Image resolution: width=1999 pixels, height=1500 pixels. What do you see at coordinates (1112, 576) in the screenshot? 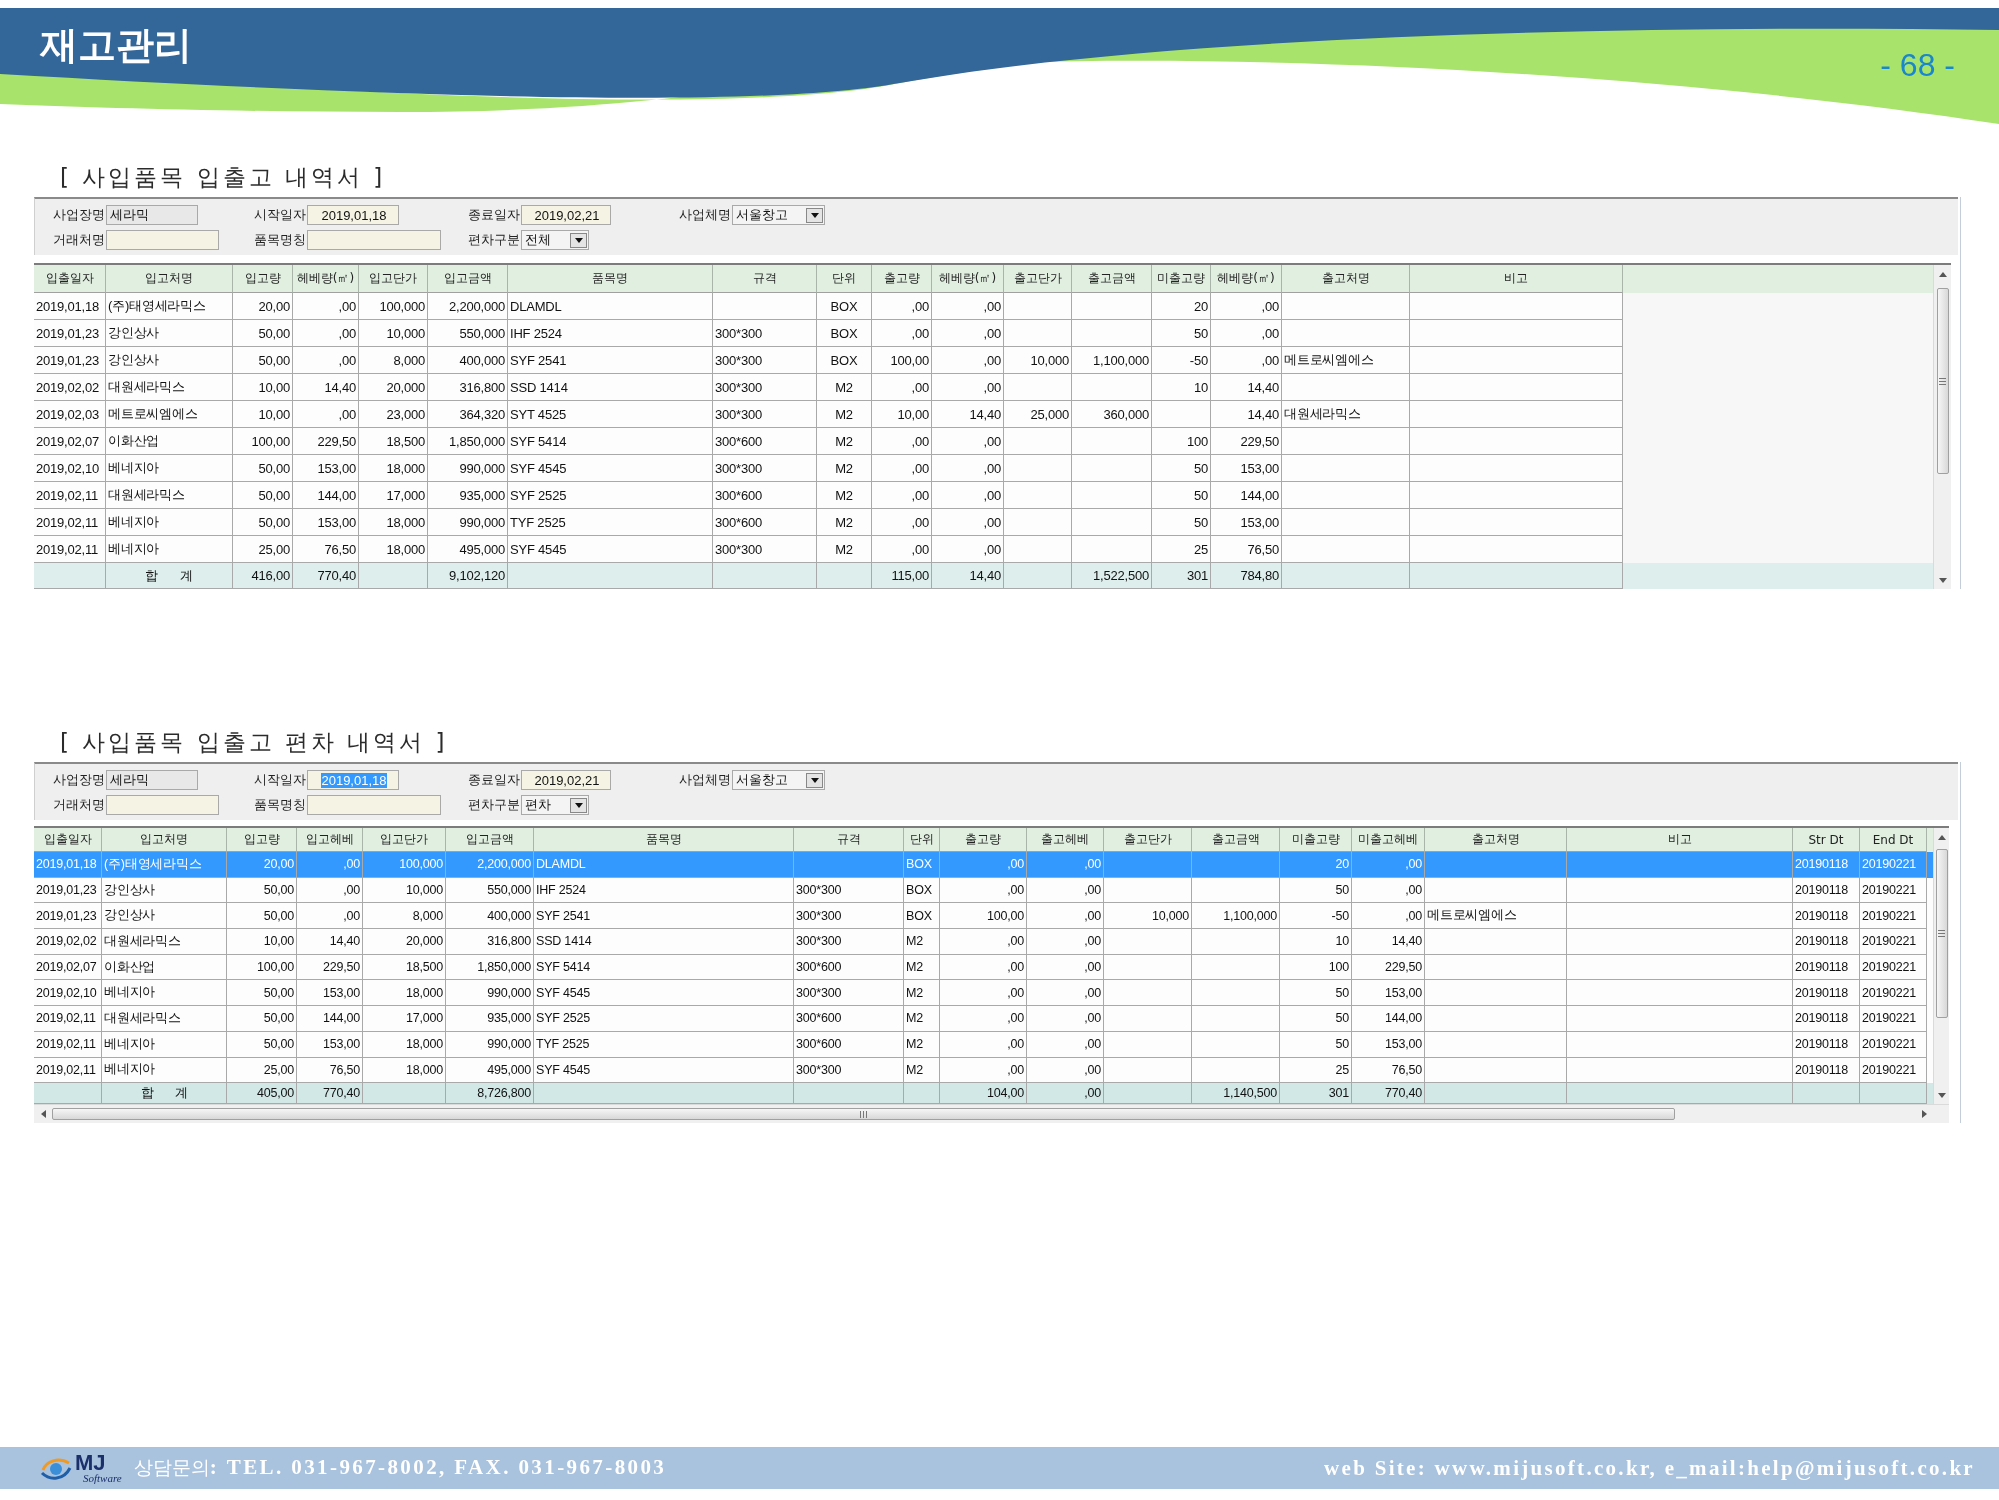
I see `table-cell: 1,522,500` at bounding box center [1112, 576].